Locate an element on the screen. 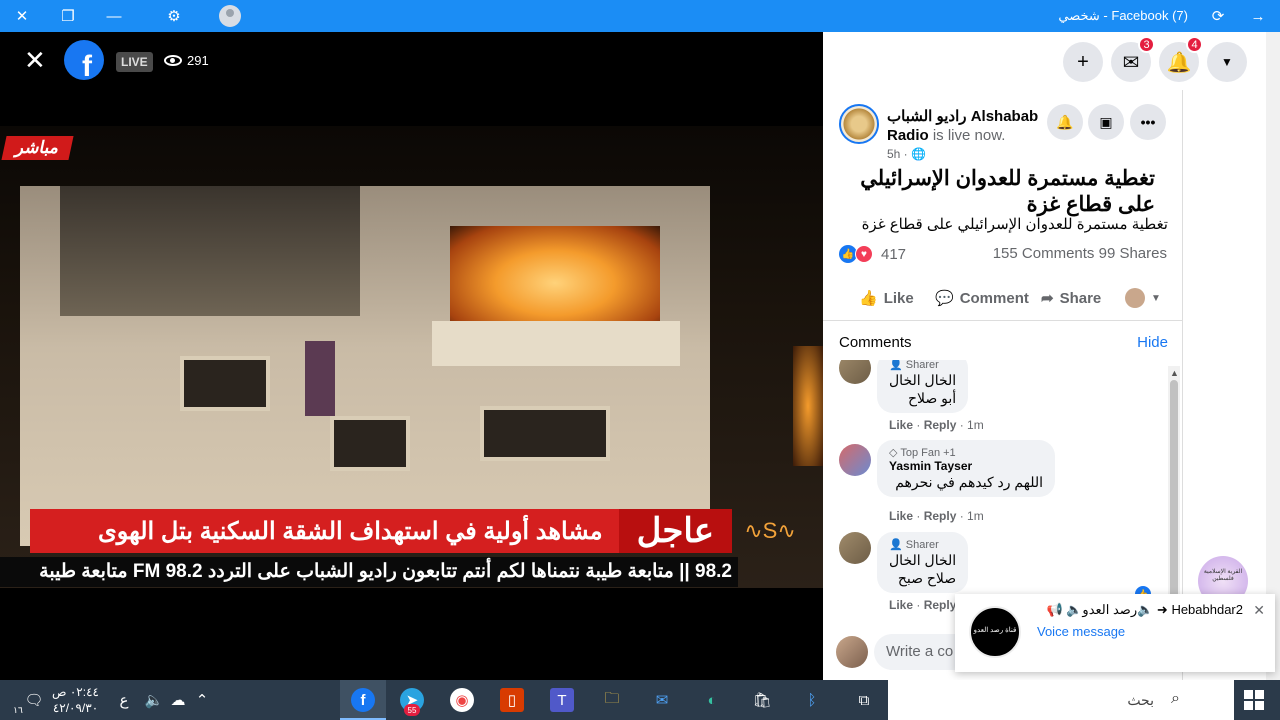 This screenshot has height=720, width=1280. clock: ٠٢:٤٤ ص ٤٢/٠٩/٣٠ is located at coordinates (75, 700).